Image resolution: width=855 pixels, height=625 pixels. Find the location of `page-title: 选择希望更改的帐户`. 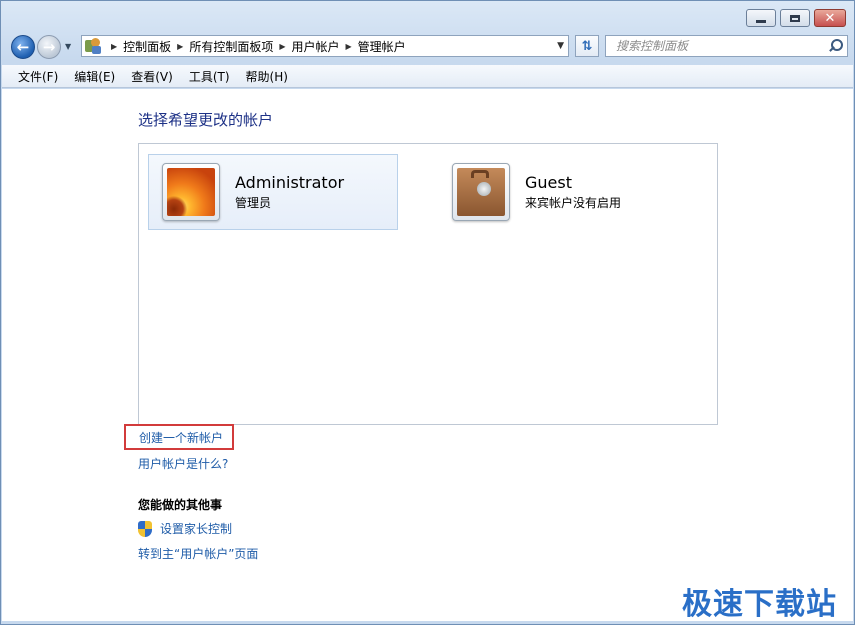

page-title: 选择希望更改的帐户 is located at coordinates (206, 120).